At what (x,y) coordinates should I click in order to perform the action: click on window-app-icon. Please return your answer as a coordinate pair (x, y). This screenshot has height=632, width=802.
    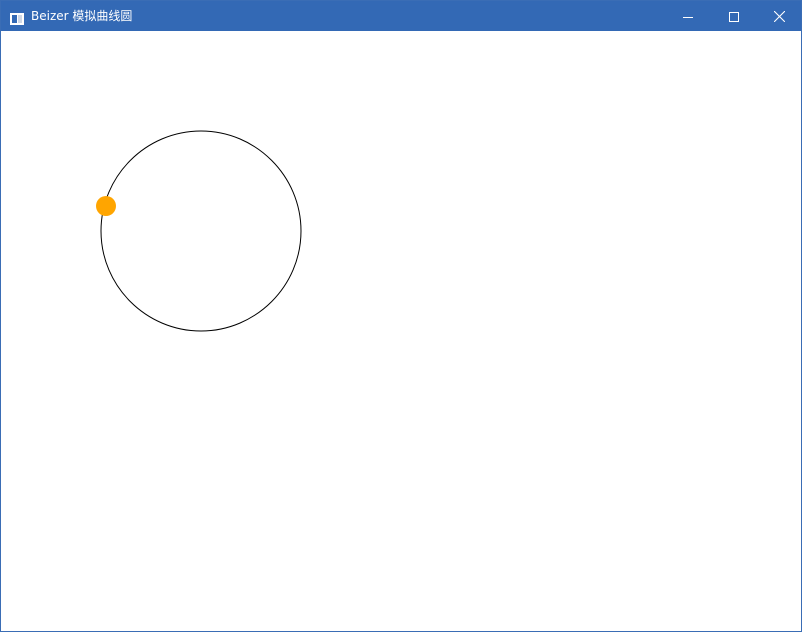
    Looking at the image, I should click on (17, 17).